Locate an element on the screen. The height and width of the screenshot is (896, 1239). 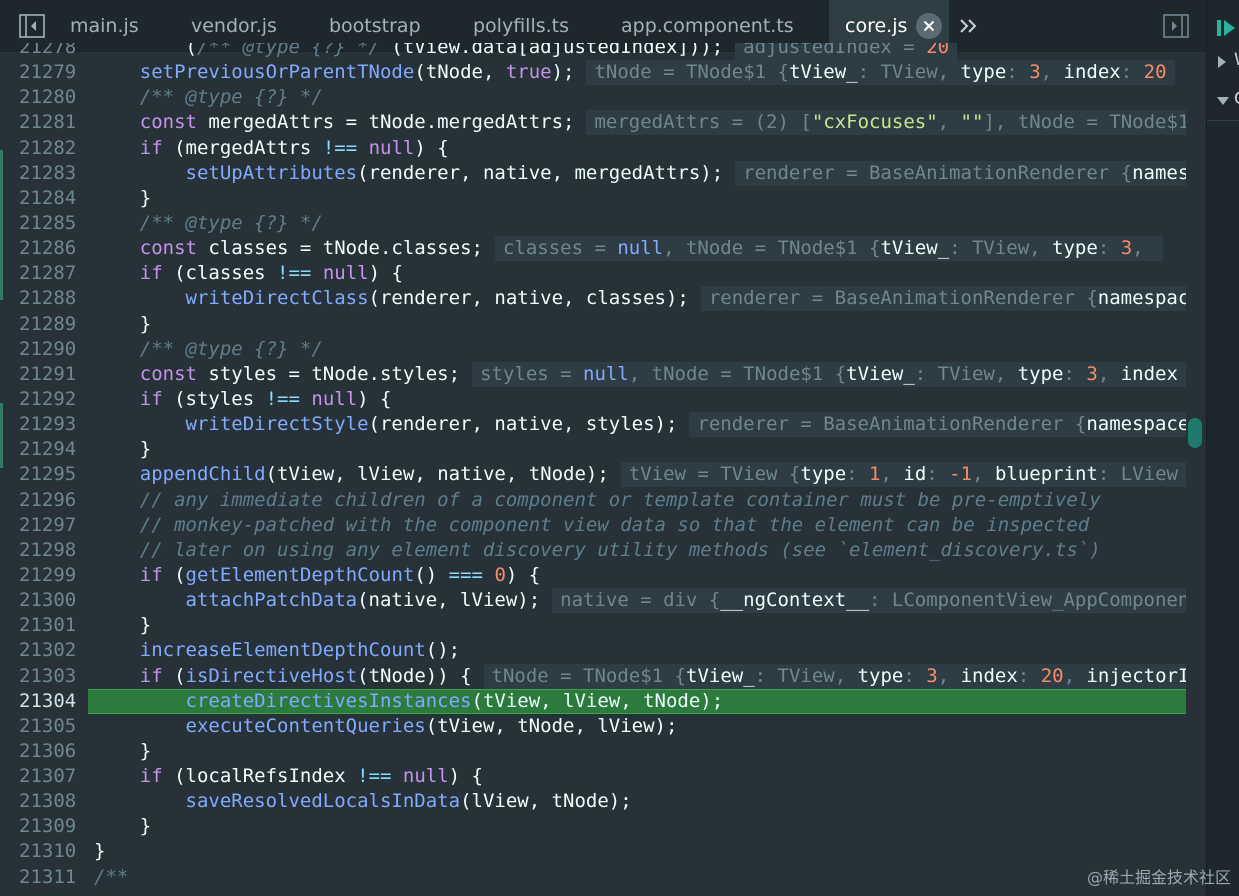
sidebar-left-icon is located at coordinates (32, 26).